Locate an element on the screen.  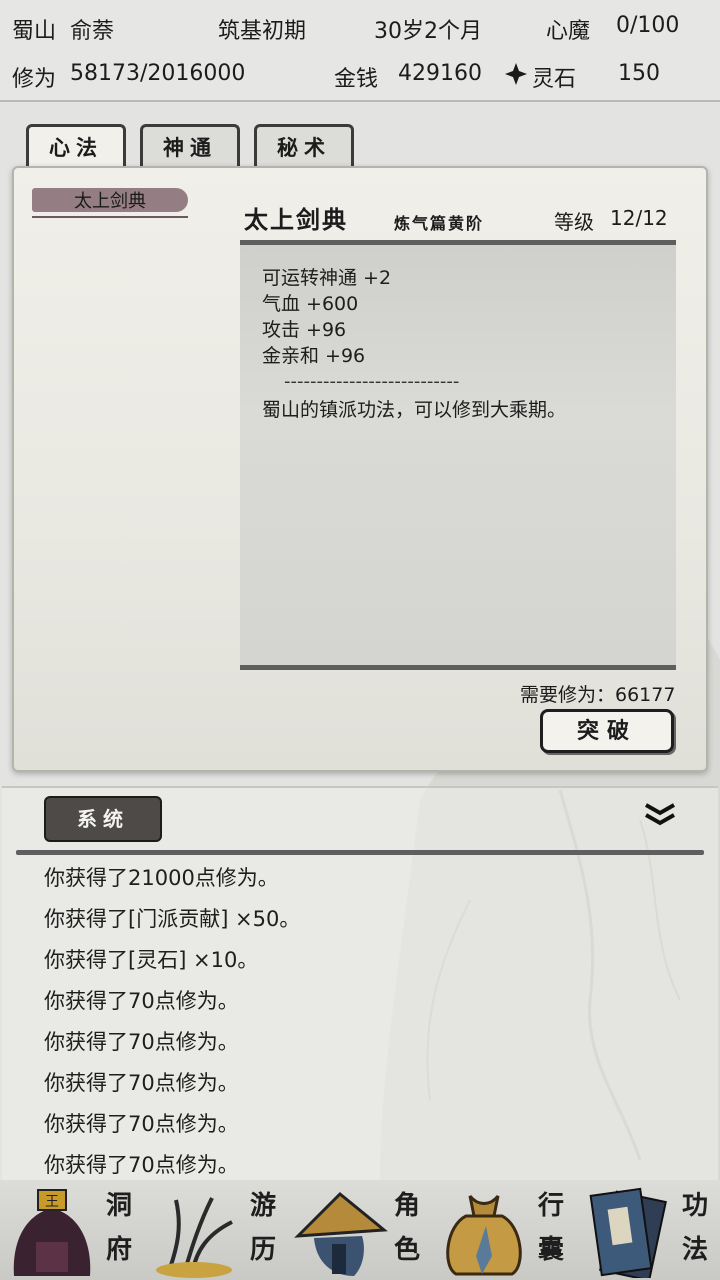
breakthrough-button: 突破 is located at coordinates (607, 731).